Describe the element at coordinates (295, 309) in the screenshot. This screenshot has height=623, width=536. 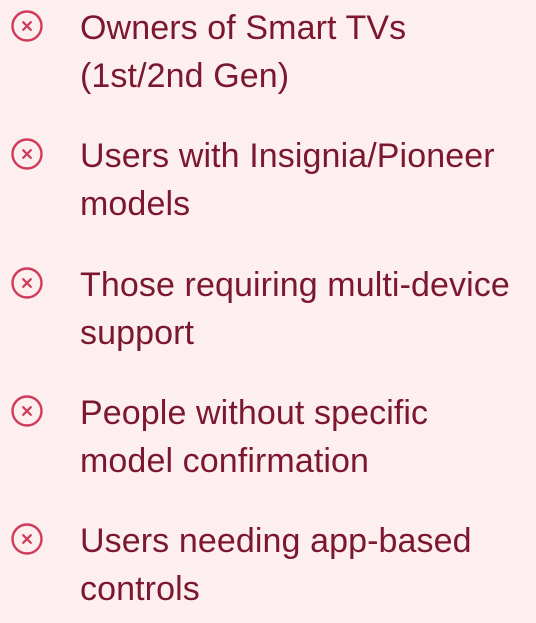
I see `list-item-label: Those requiring multi-device support` at that location.